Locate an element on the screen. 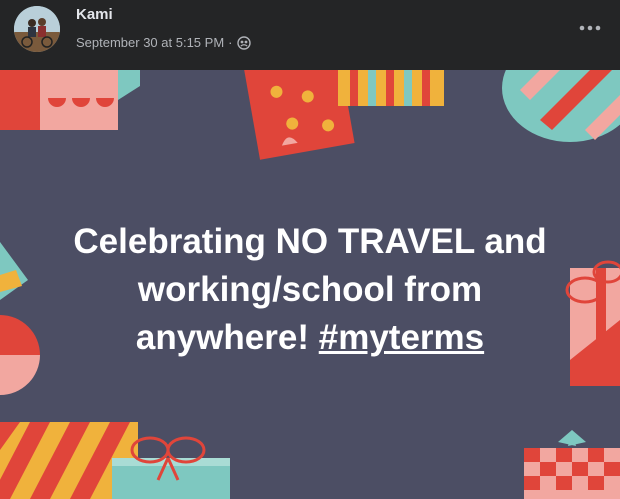 This screenshot has width=620, height=499. caption-line-3: anywhere! #myterms is located at coordinates (310, 338).